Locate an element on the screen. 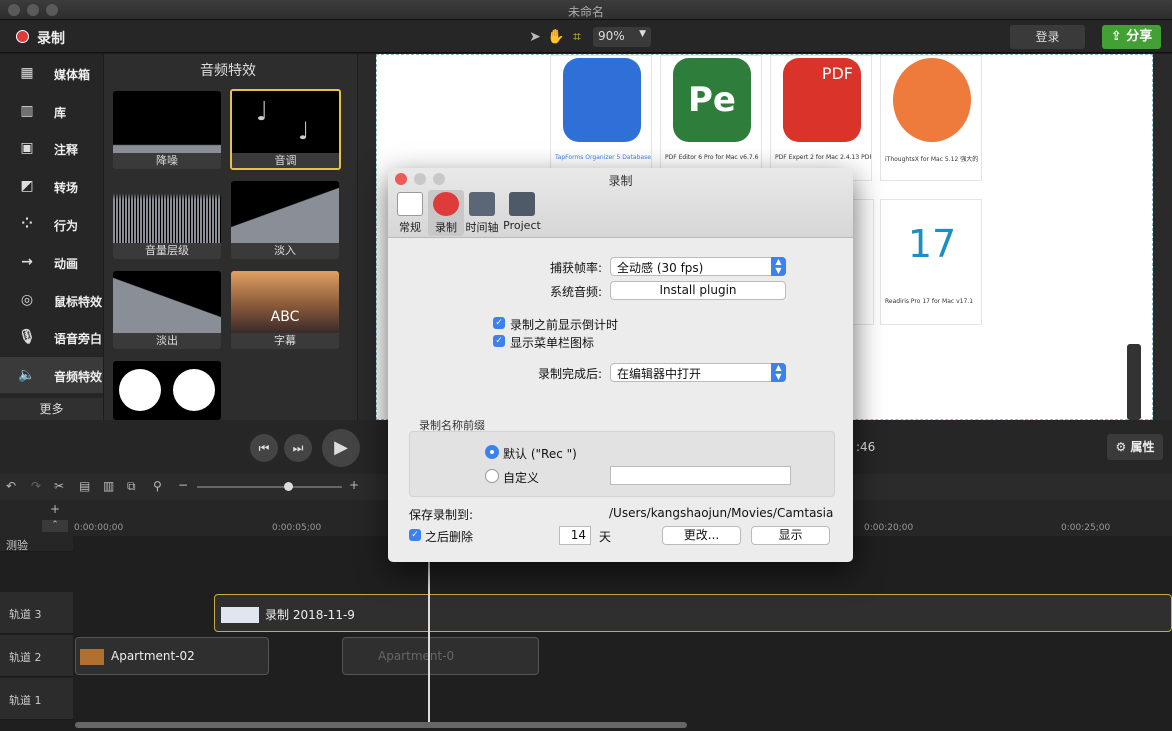 The height and width of the screenshot is (731, 1172). zoom-select: 90% ▼ is located at coordinates (622, 37).